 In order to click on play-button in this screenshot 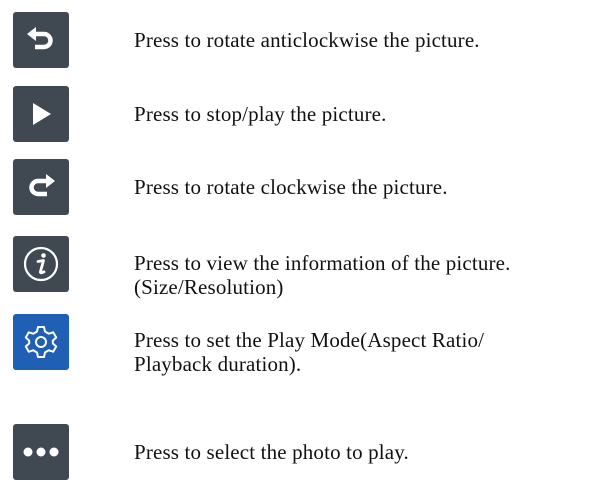, I will do `click(41, 114)`.